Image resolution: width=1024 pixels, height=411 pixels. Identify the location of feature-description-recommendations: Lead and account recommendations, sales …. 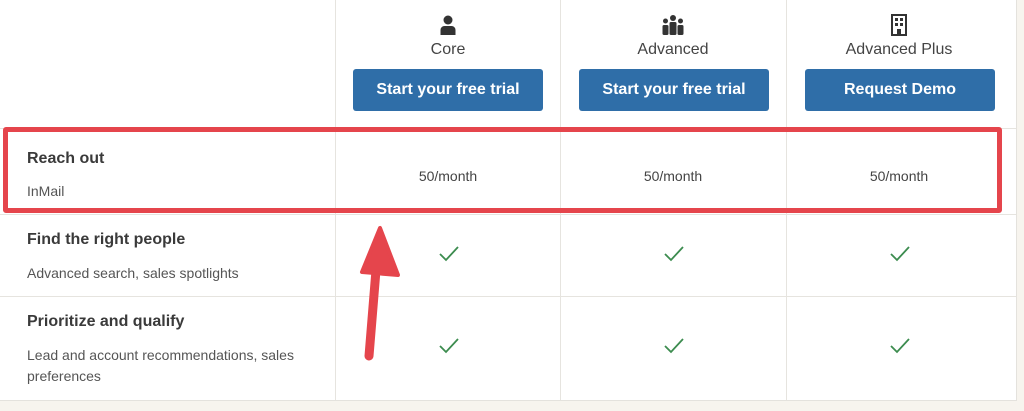
(160, 365).